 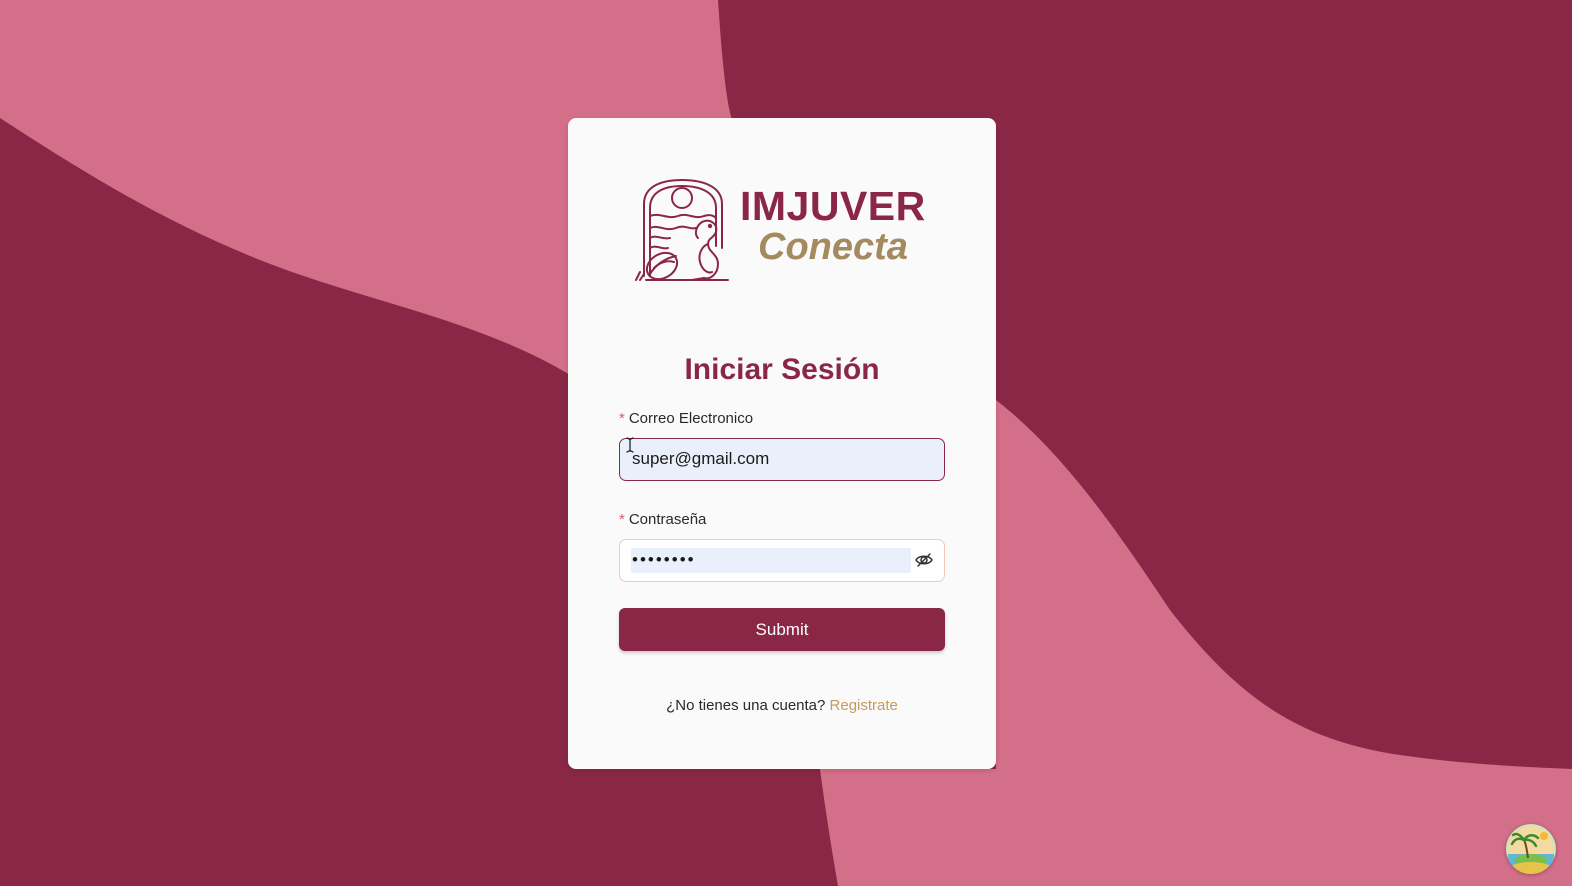 I want to click on signup-prompt: ¿No tienes una cuenta? Registrate, so click(x=782, y=705).